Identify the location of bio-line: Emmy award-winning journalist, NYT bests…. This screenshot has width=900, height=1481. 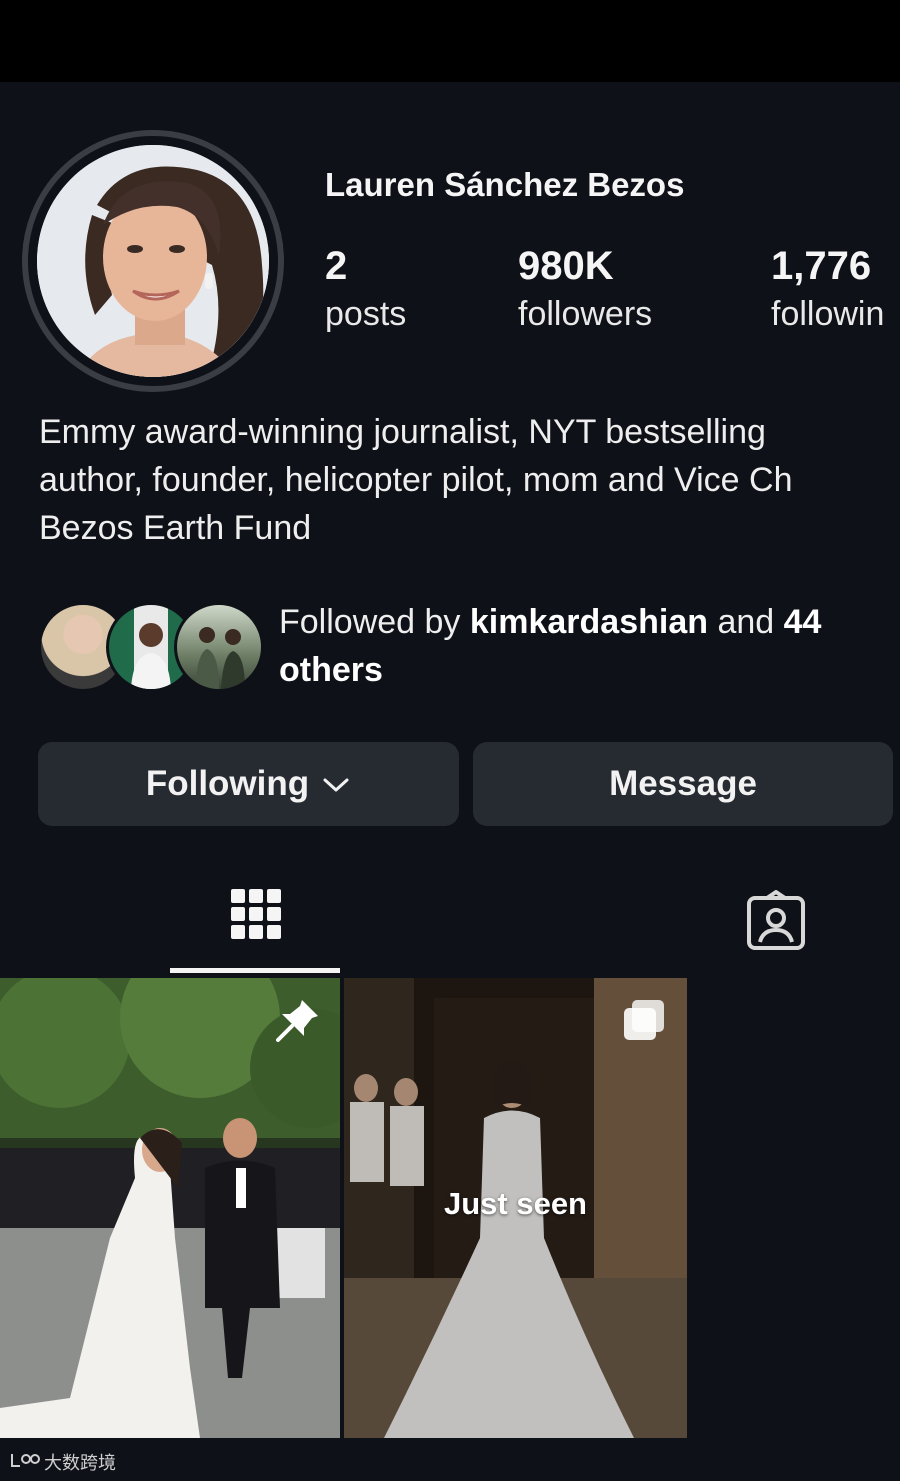
(402, 432).